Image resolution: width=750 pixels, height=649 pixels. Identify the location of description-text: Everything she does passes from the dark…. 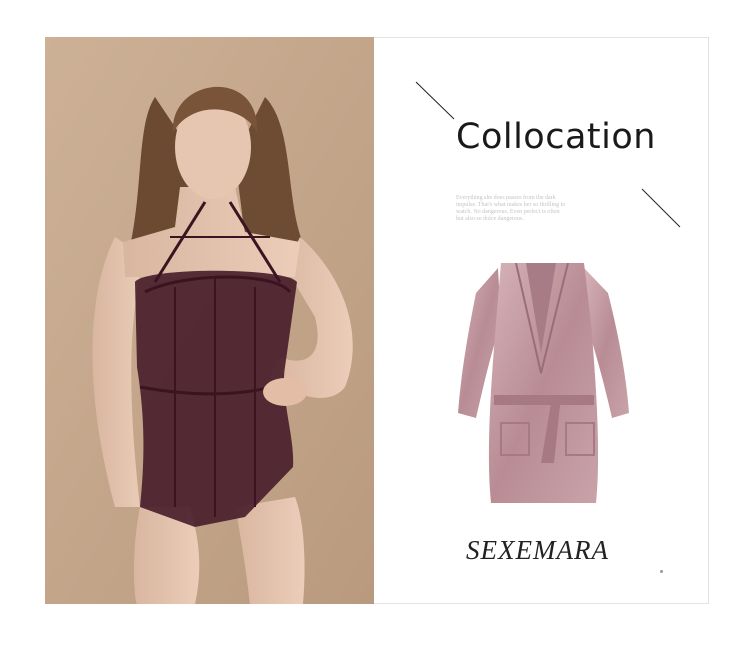
(511, 208).